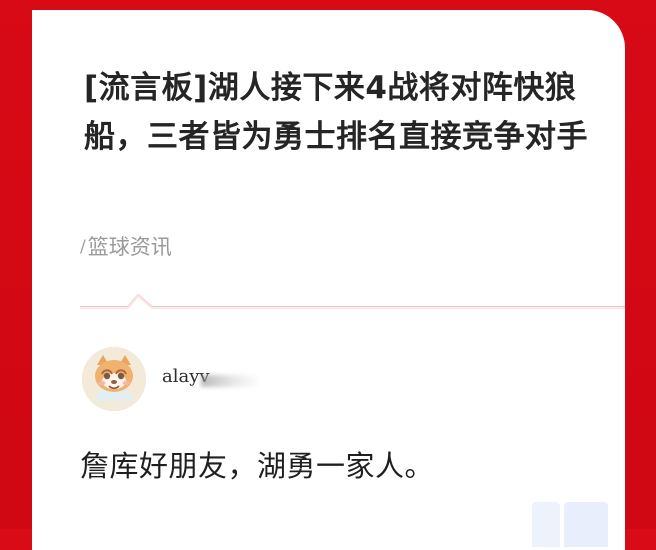 Image resolution: width=656 pixels, height=550 pixels. I want to click on faded-thumbnail, so click(576, 526).